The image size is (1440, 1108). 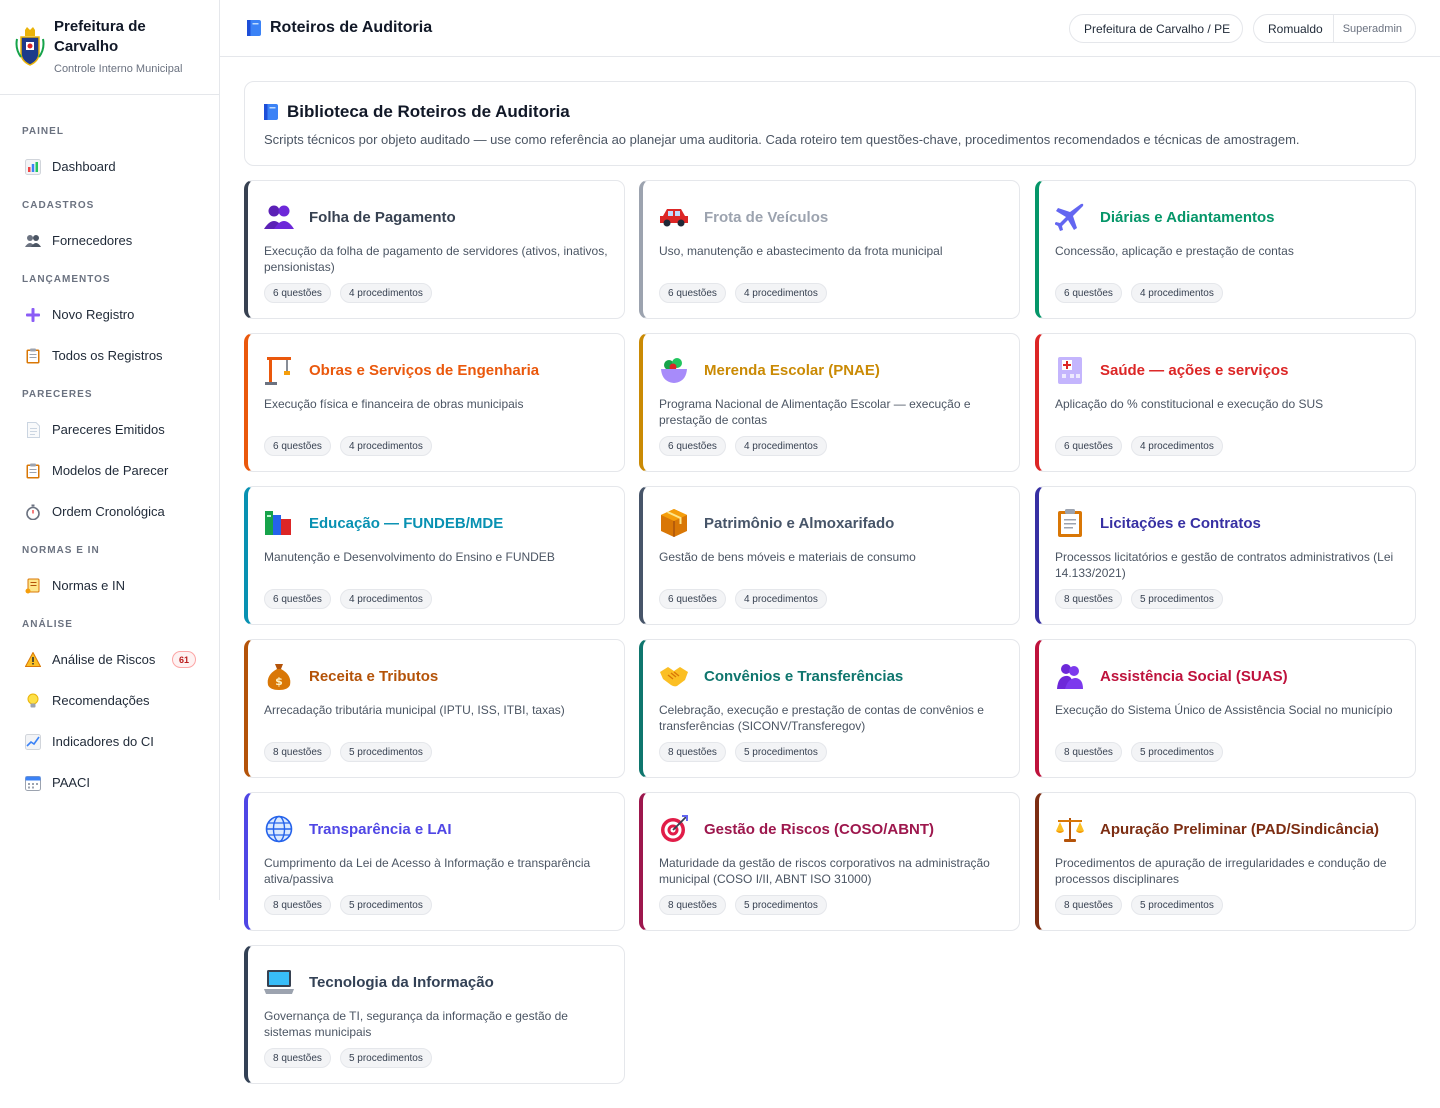 I want to click on card-title: Diárias e Adiantamentos, so click(x=1187, y=217).